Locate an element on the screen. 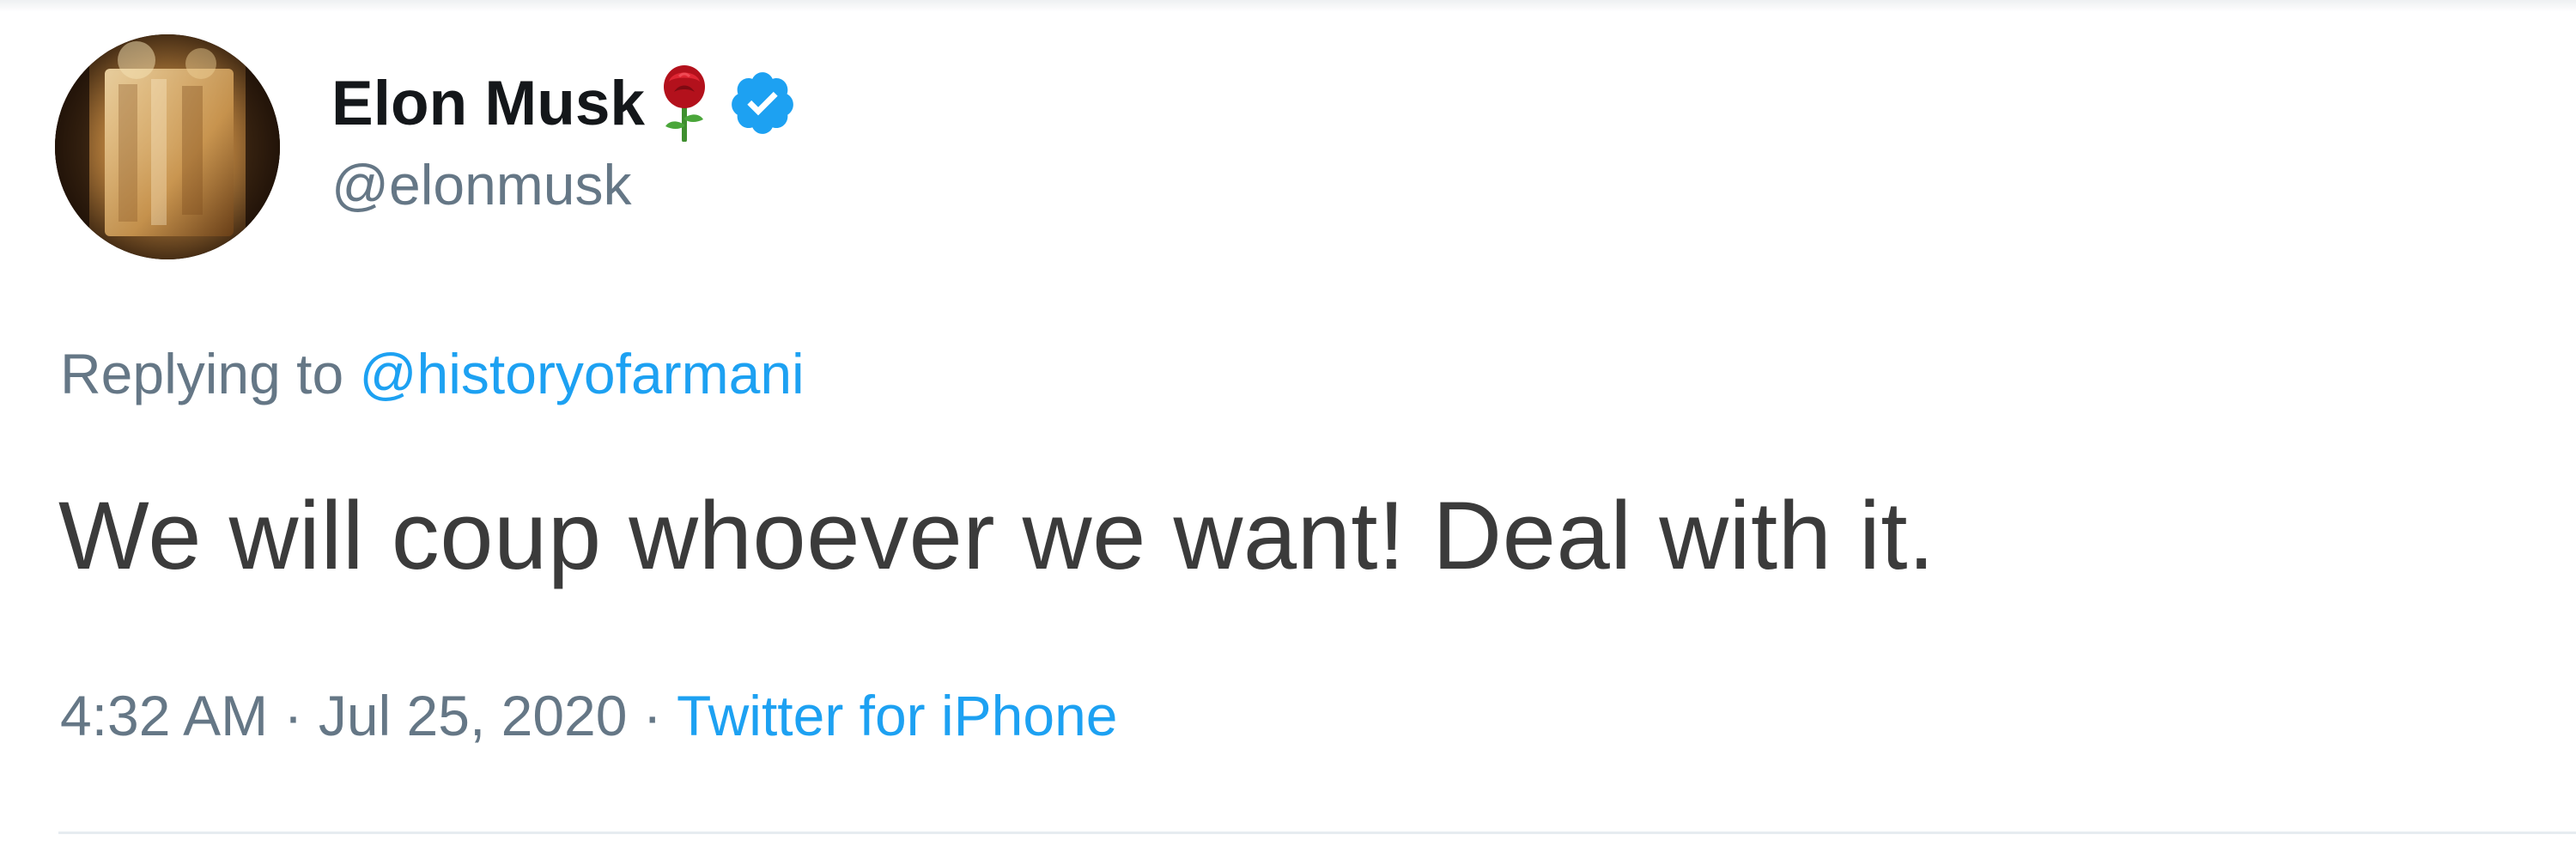 The image size is (2576, 859). author-block: Elon Musk @elonmusk is located at coordinates (565, 137).